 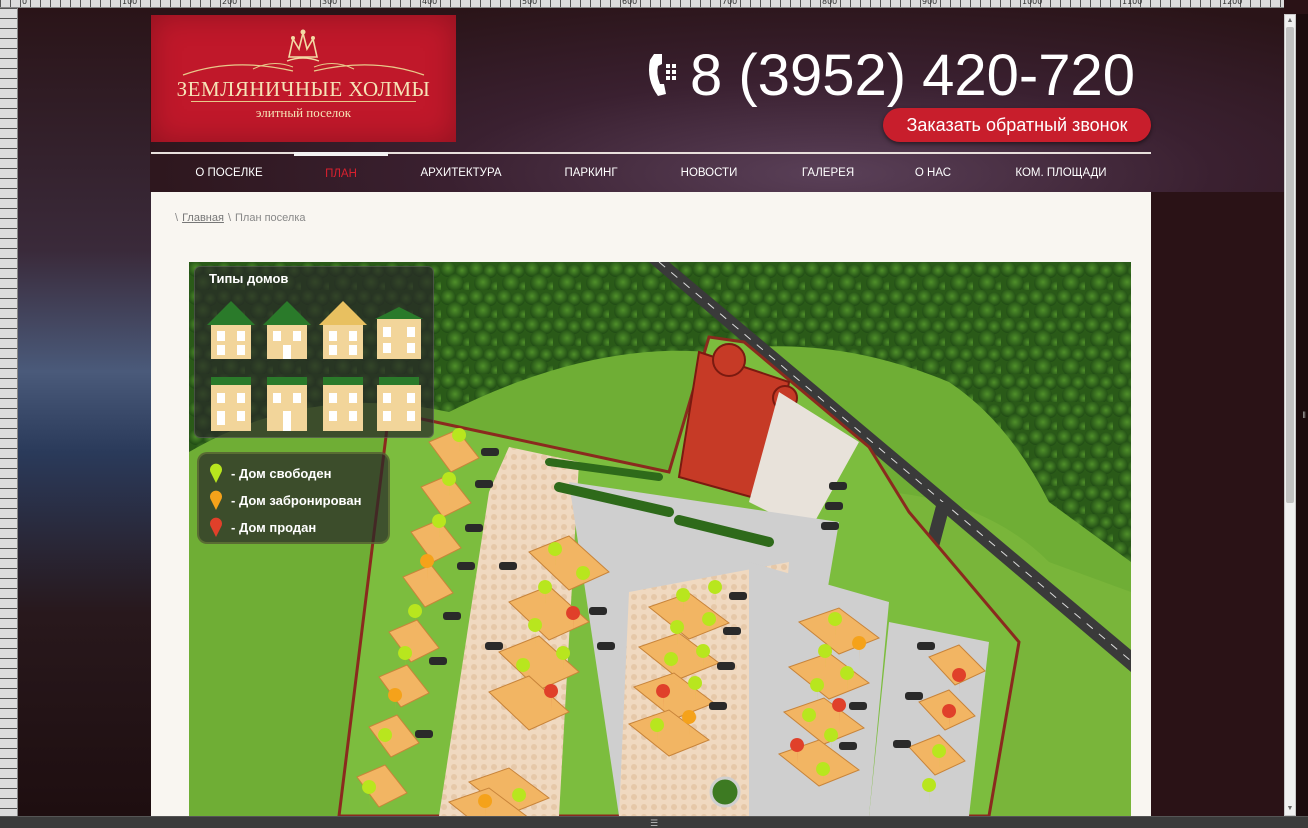 What do you see at coordinates (303, 89) in the screenshot?
I see `logo-title: ЗЕМЛЯНИЧНЫЕ ХОЛМЫ` at bounding box center [303, 89].